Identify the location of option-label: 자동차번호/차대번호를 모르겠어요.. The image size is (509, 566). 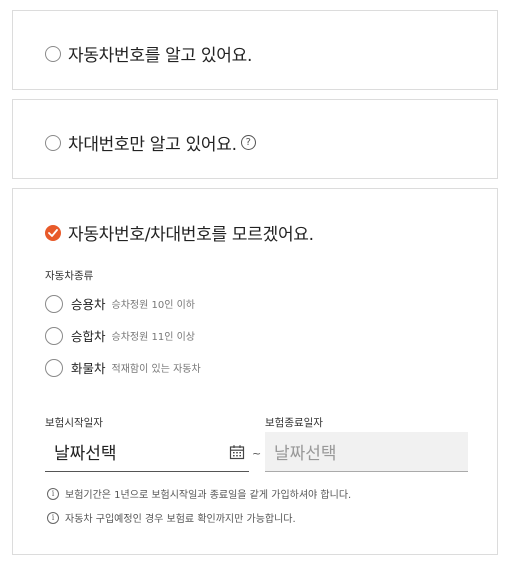
(191, 235).